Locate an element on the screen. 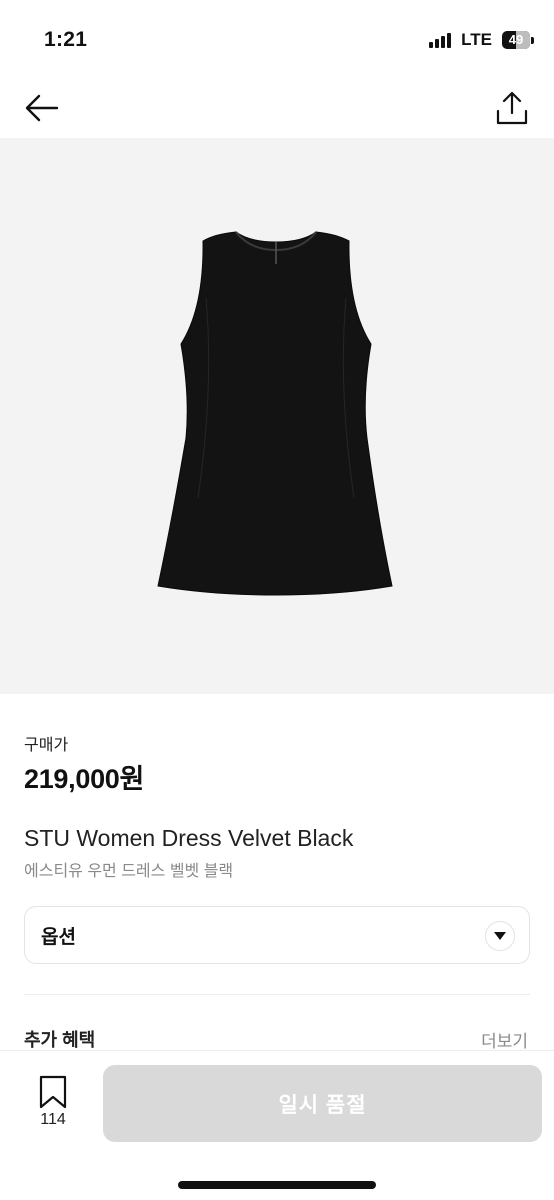  product-name: STU Women Dress Velvet Black is located at coordinates (189, 838).